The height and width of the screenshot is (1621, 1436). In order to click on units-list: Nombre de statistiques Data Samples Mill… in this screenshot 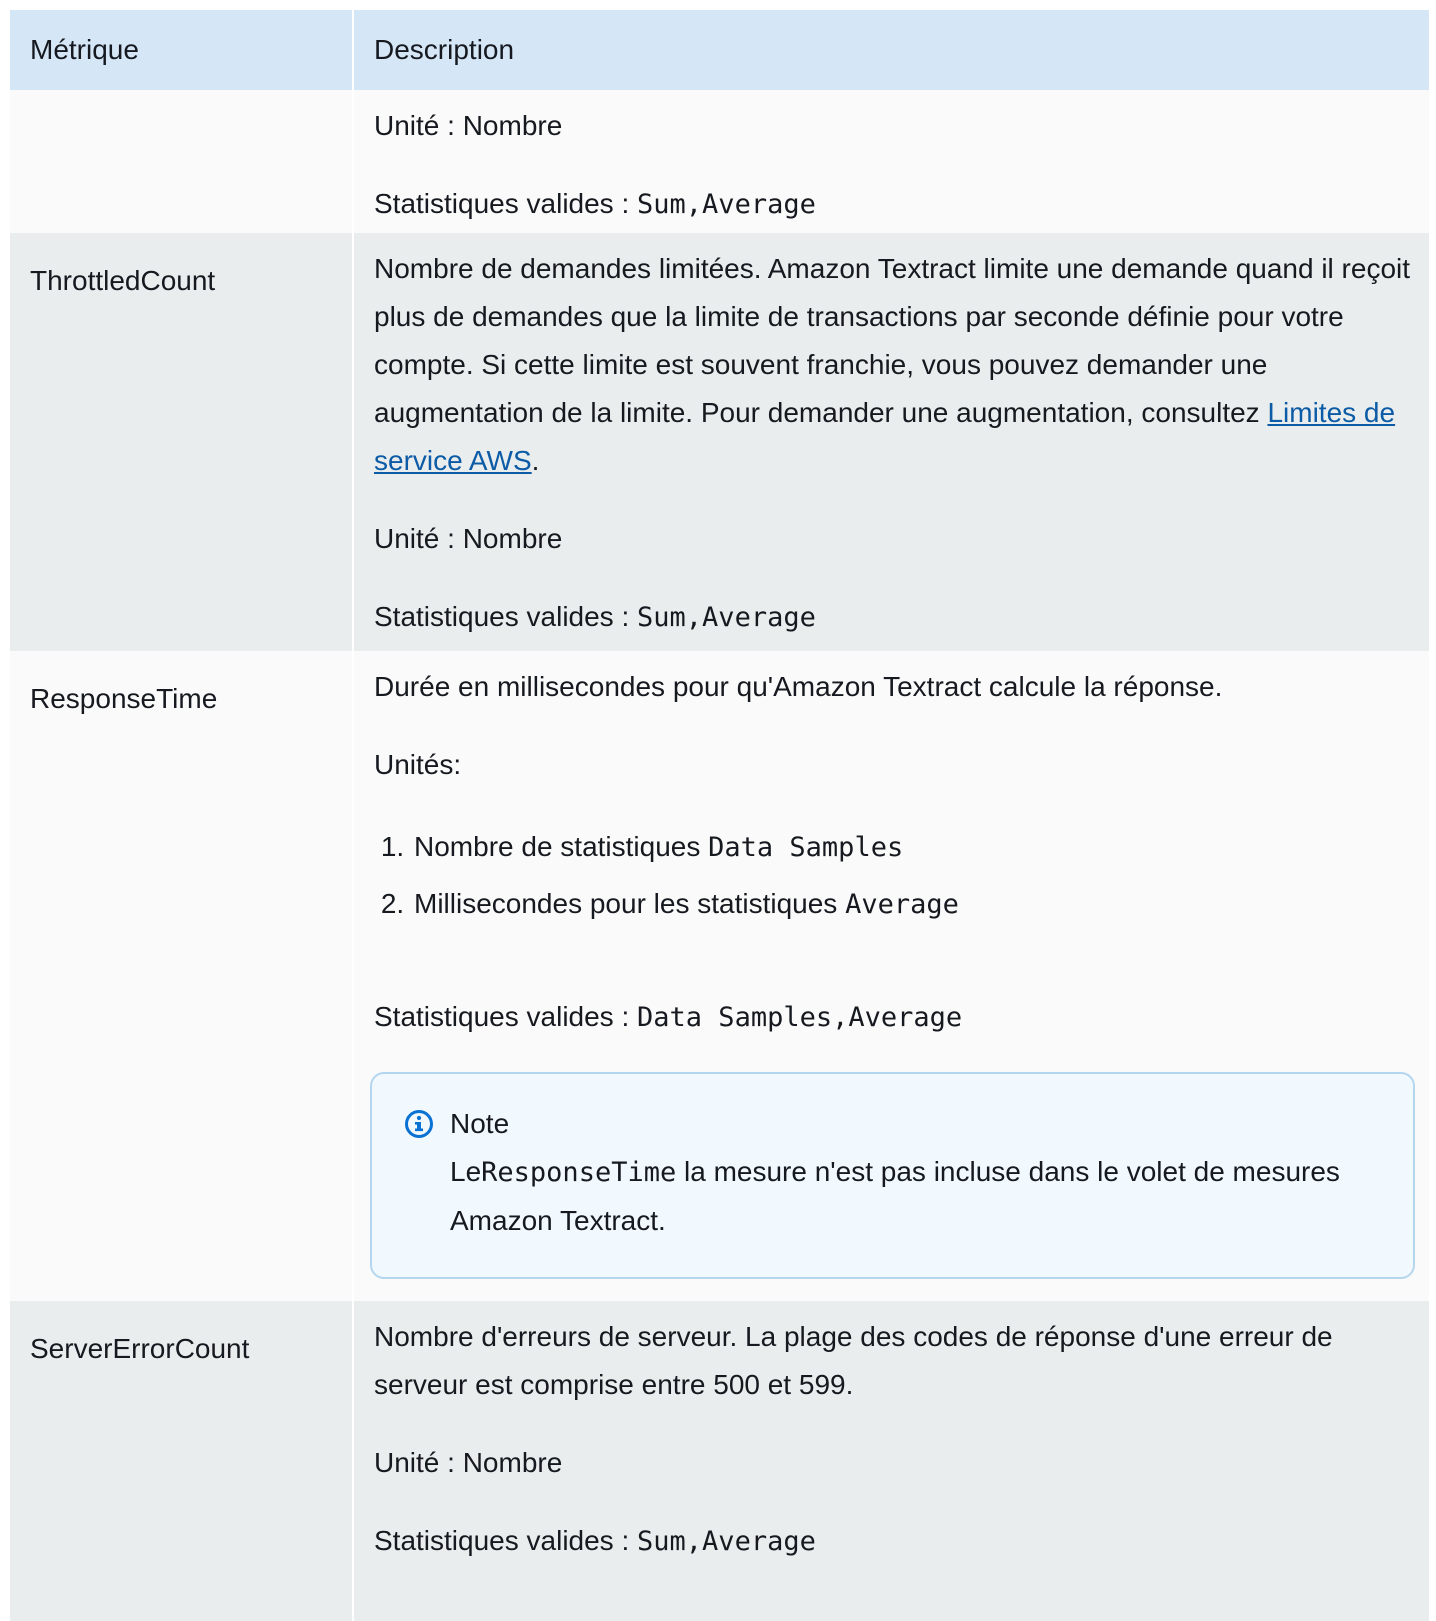, I will do `click(894, 876)`.